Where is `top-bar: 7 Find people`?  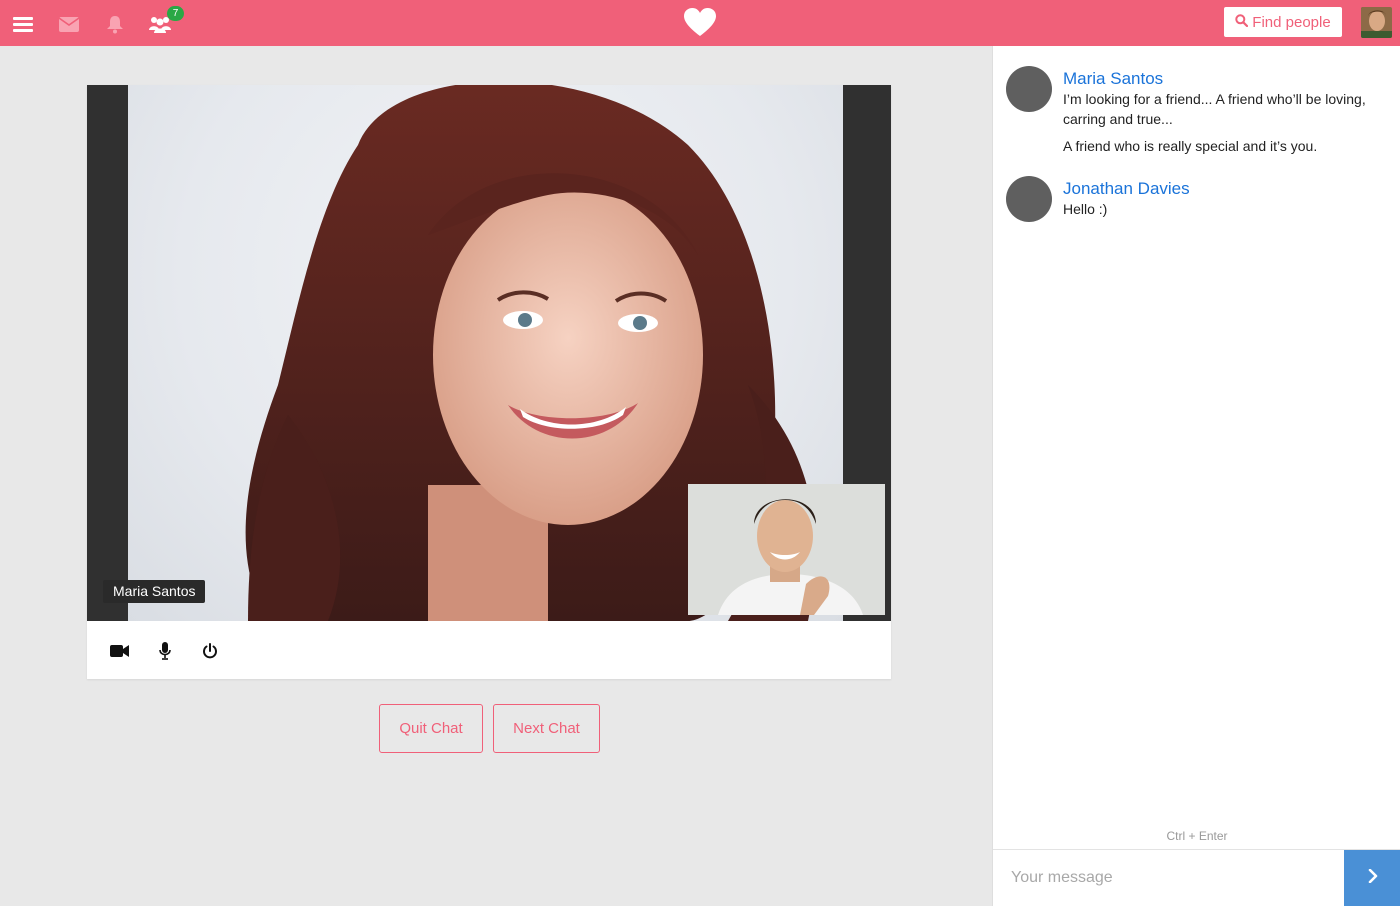
top-bar: 7 Find people is located at coordinates (700, 23).